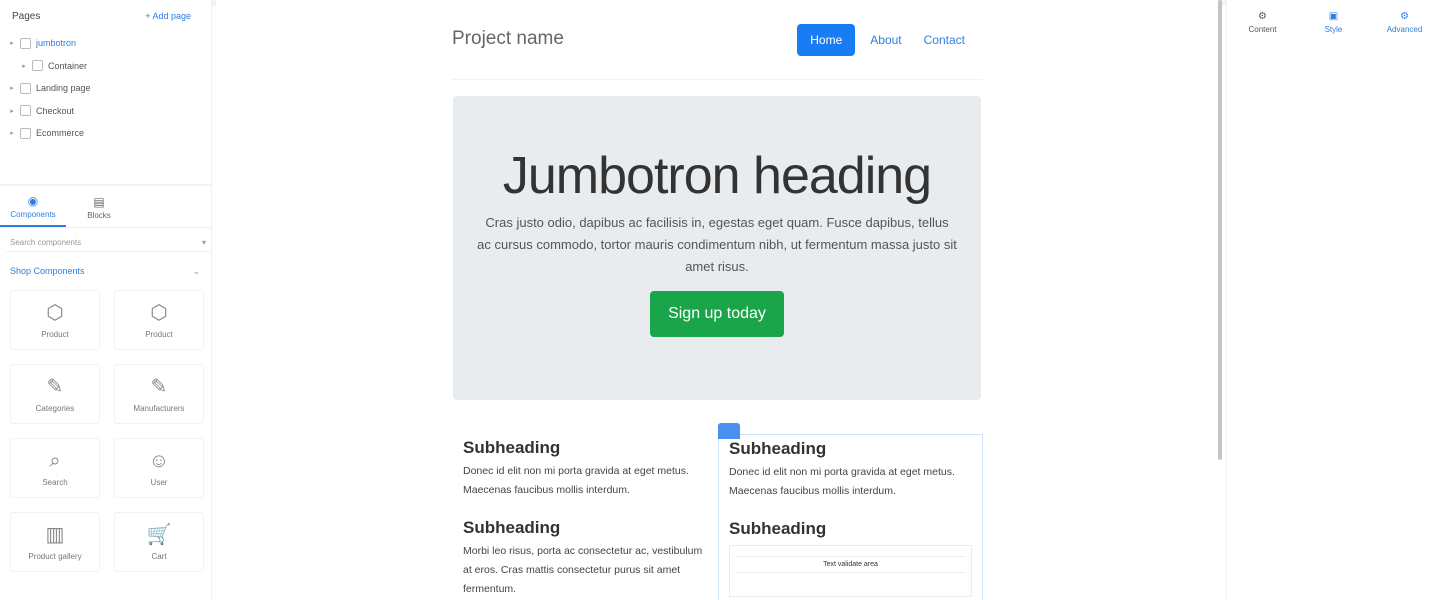  I want to click on component-label: Manufacturers, so click(159, 408).